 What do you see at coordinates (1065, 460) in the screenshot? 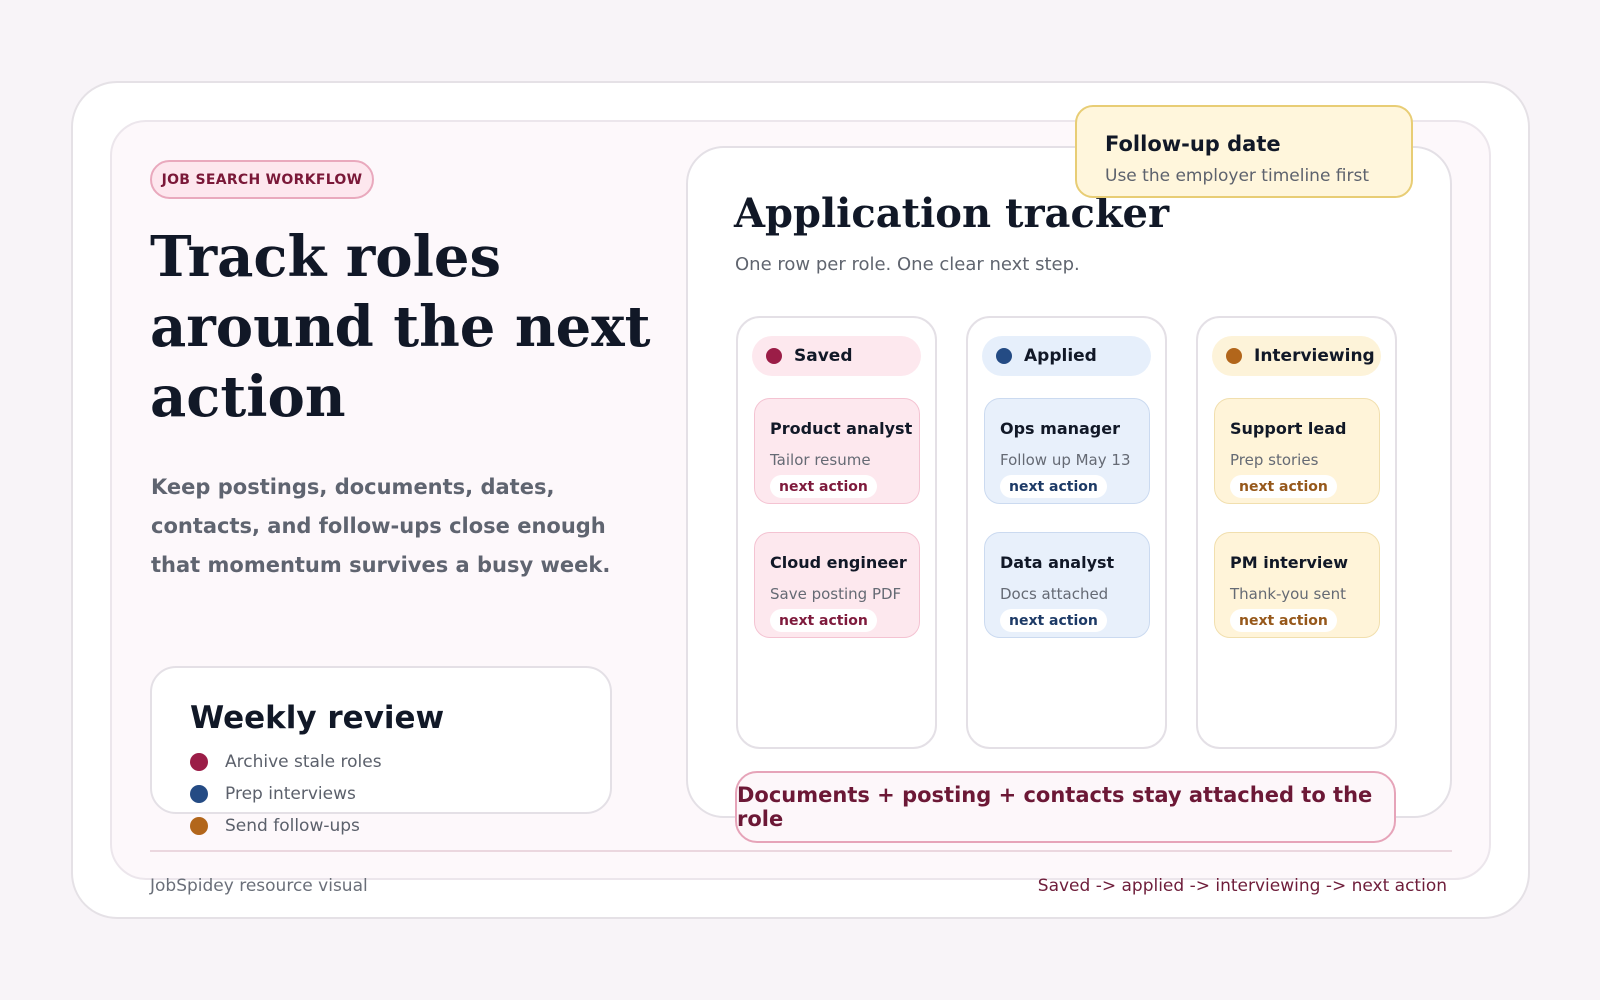
I see `card-subtitle: Follow up May 13` at bounding box center [1065, 460].